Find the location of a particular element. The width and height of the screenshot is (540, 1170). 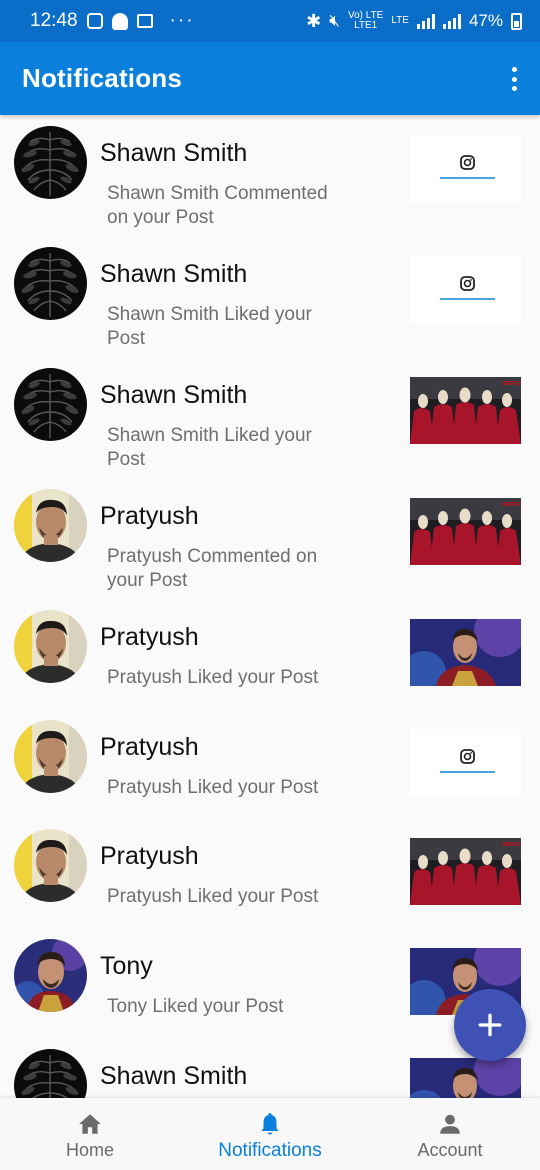

battery-percent: 47% is located at coordinates (485, 20).